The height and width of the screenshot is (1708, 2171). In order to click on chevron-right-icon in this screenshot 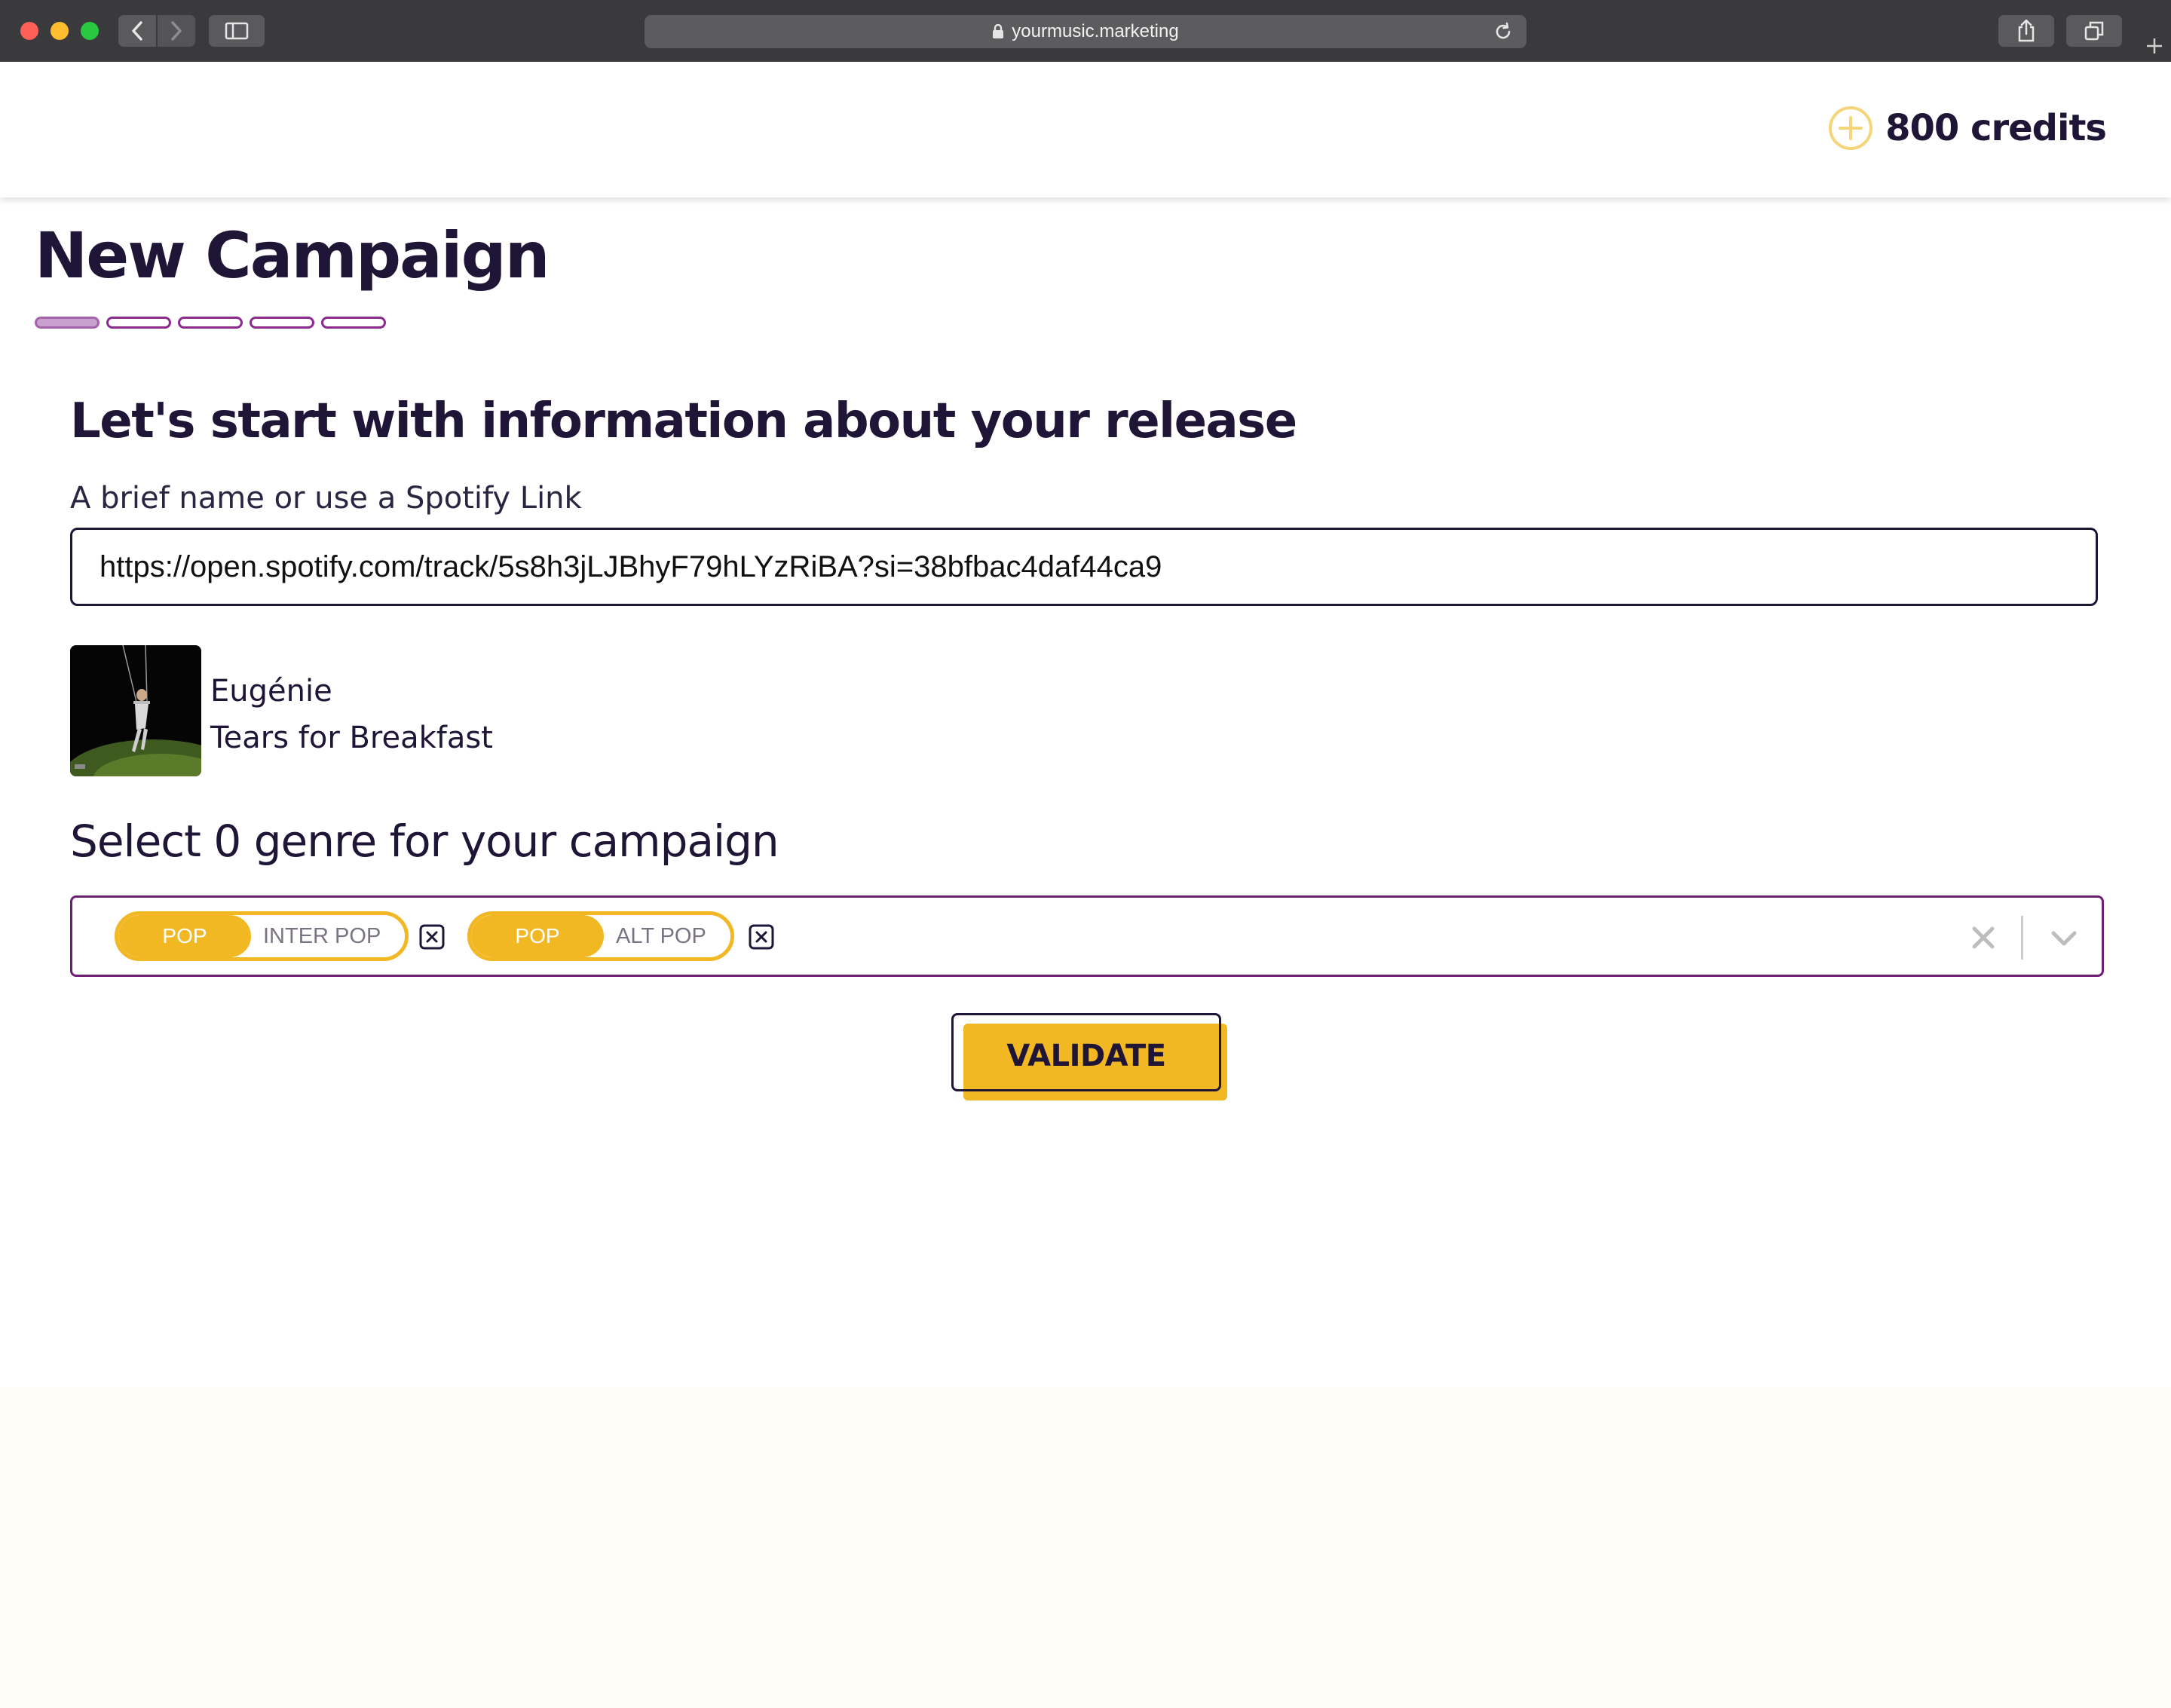, I will do `click(176, 31)`.